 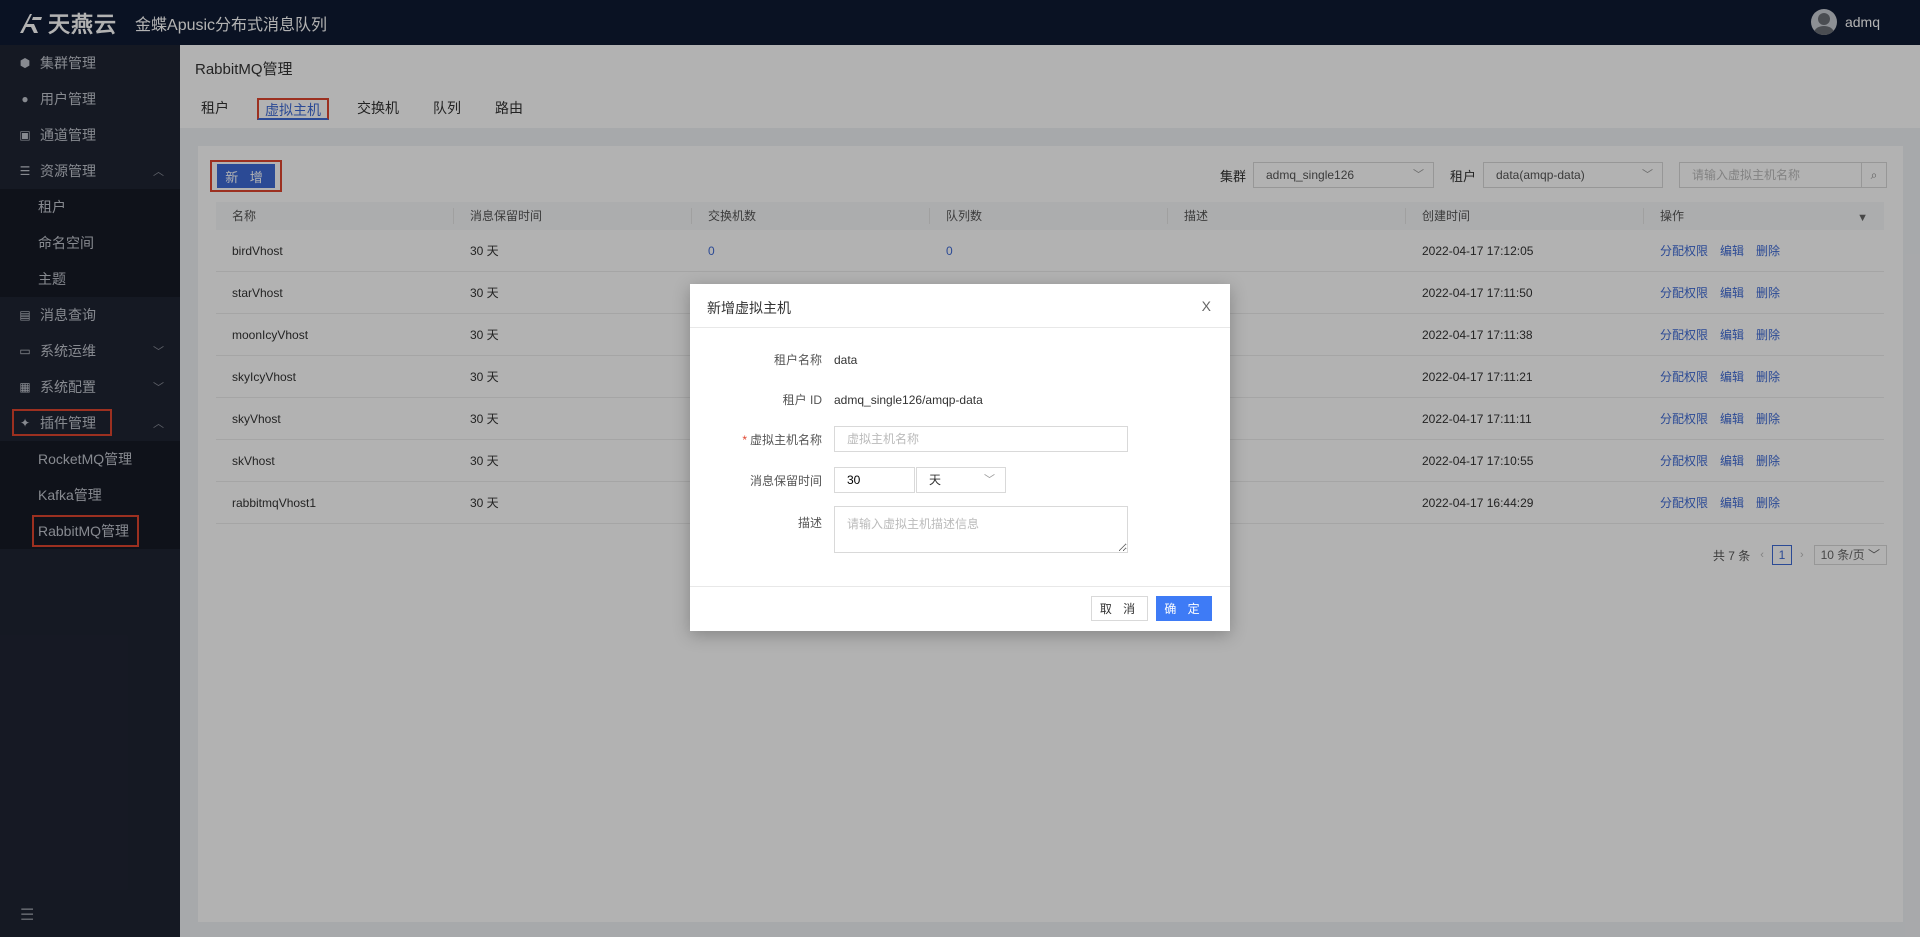 I want to click on form-row-vhost-name: * 虚拟主机名称, so click(x=960, y=439).